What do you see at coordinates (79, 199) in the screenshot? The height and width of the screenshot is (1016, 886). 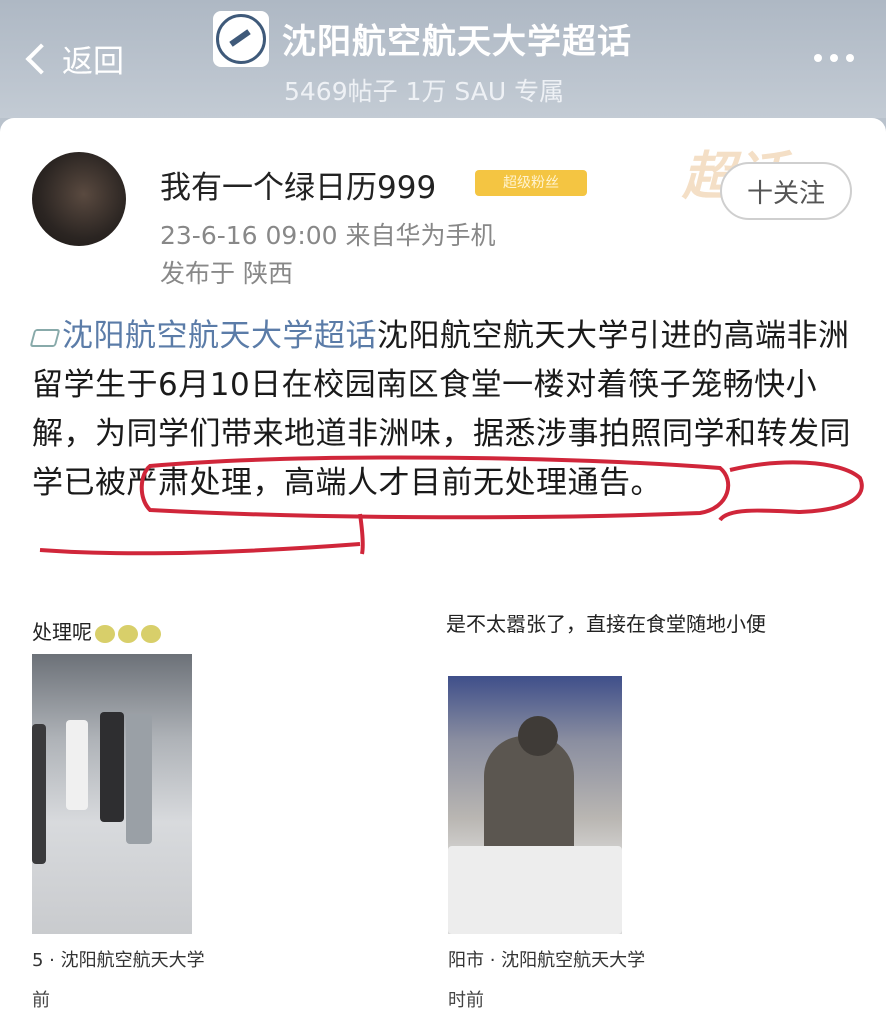 I see `avatar` at bounding box center [79, 199].